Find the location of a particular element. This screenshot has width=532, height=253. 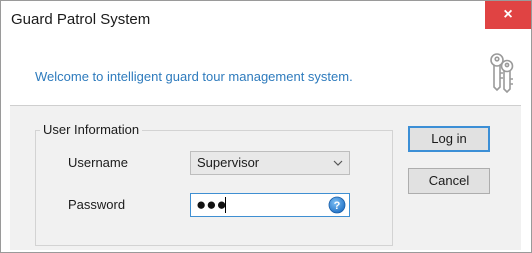

cancel-button: Cancel is located at coordinates (449, 181).